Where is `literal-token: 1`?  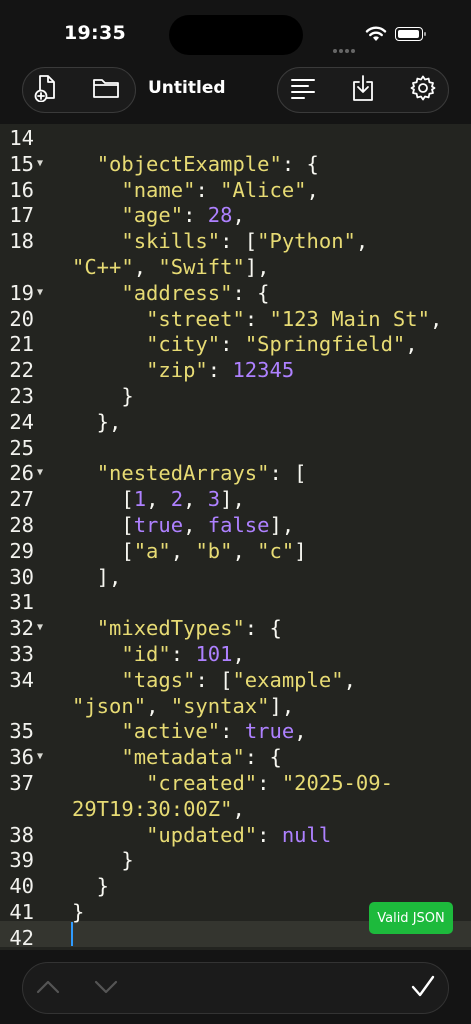
literal-token: 1 is located at coordinates (140, 499).